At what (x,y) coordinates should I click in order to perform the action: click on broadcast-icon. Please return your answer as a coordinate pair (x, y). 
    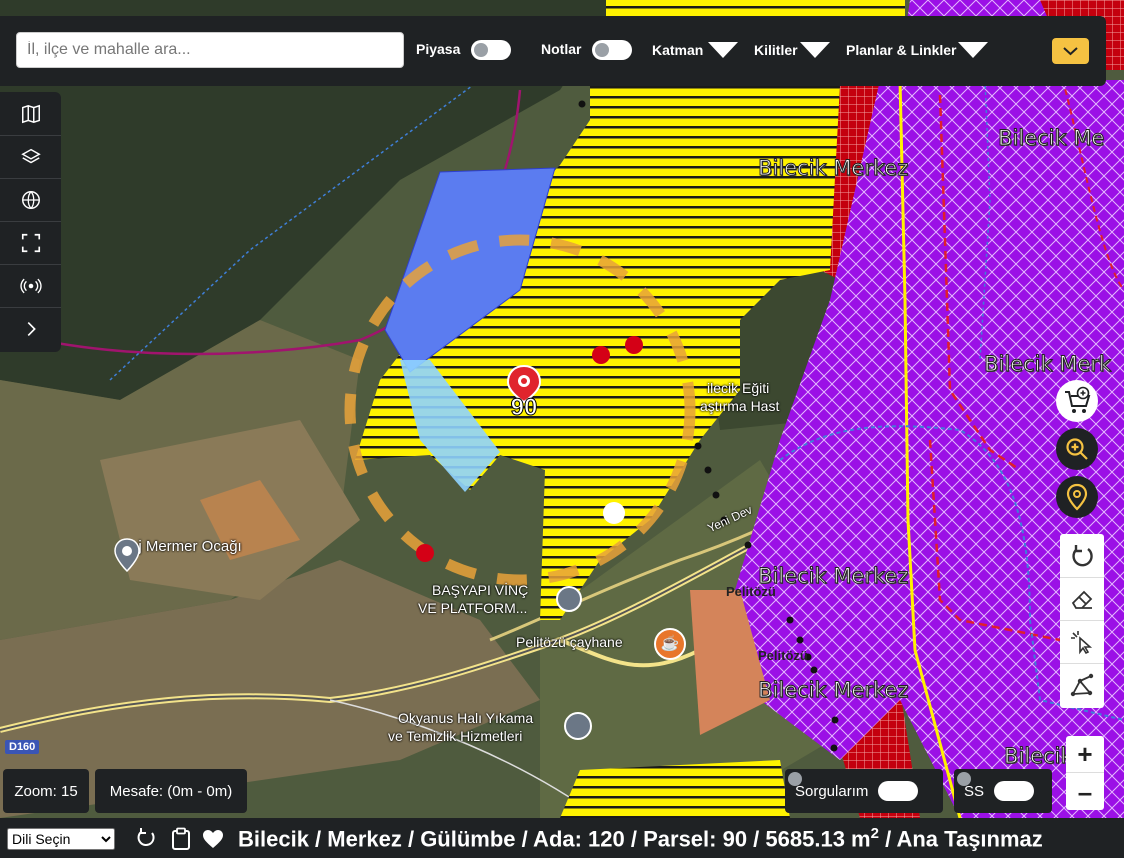
    Looking at the image, I should click on (30, 285).